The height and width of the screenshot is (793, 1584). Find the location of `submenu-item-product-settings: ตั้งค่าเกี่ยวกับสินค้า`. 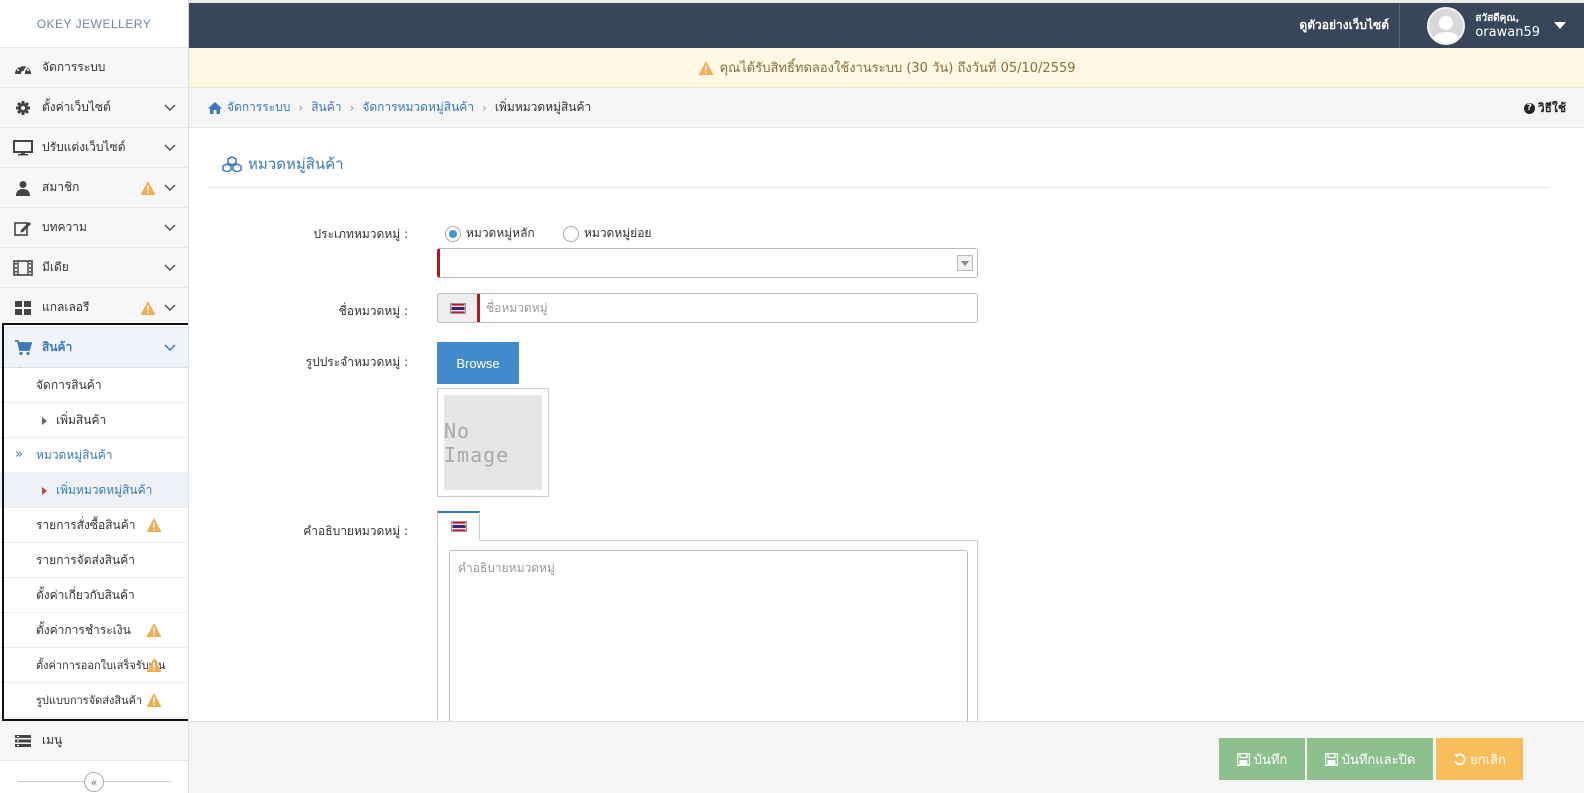

submenu-item-product-settings: ตั้งค่าเกี่ยวกับสินค้า is located at coordinates (94, 595).